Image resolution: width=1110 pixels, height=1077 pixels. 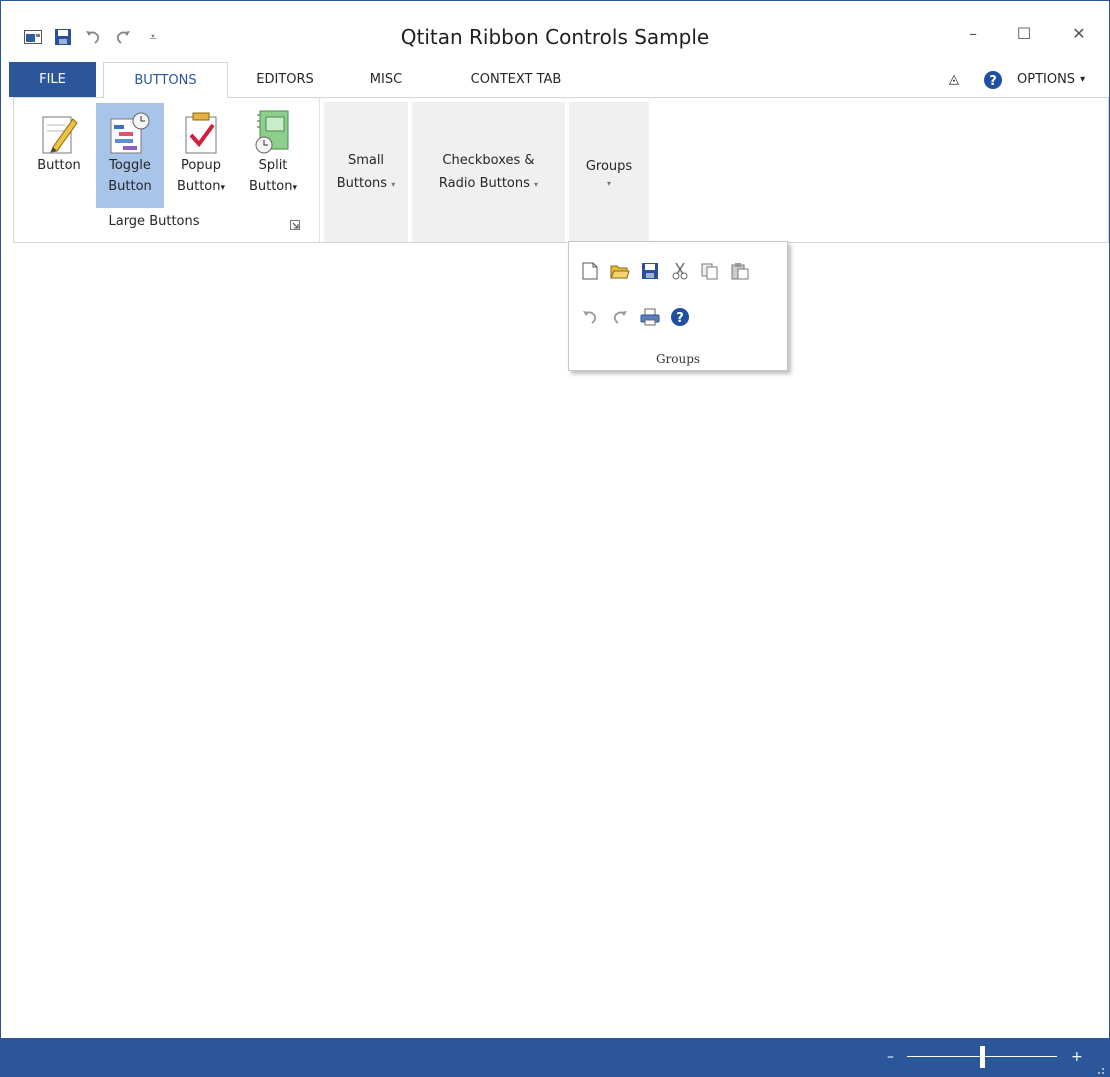 I want to click on tab-file: FILE, so click(x=52, y=79).